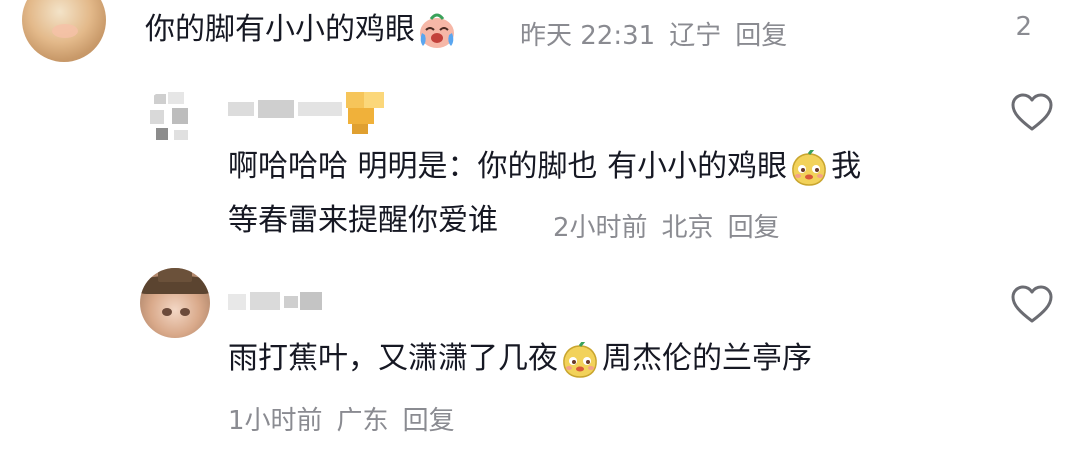 Image resolution: width=1080 pixels, height=466 pixels. Describe the element at coordinates (362, 421) in the screenshot. I see `comment-location: 广东` at that location.